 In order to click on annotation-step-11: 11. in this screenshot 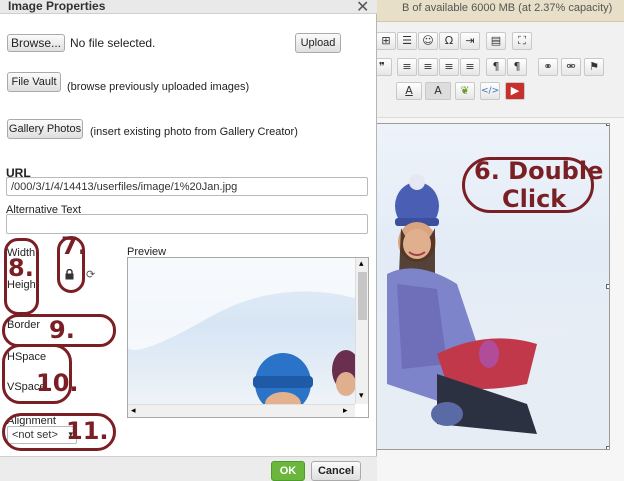, I will do `click(87, 431)`.